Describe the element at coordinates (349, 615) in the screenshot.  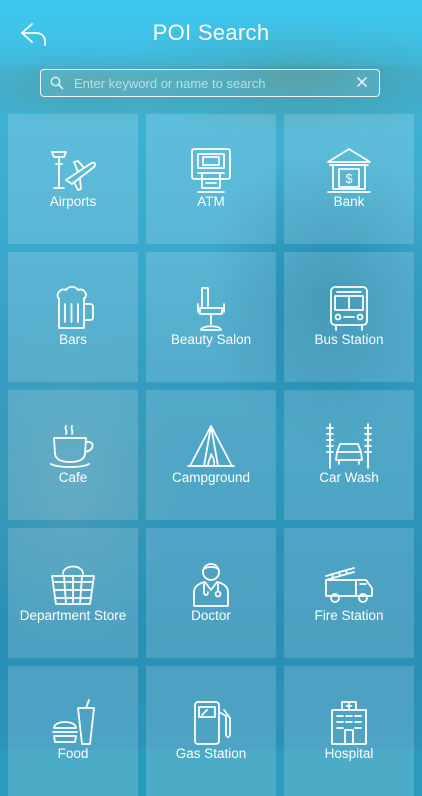
I see `category-label: Fire Station` at that location.